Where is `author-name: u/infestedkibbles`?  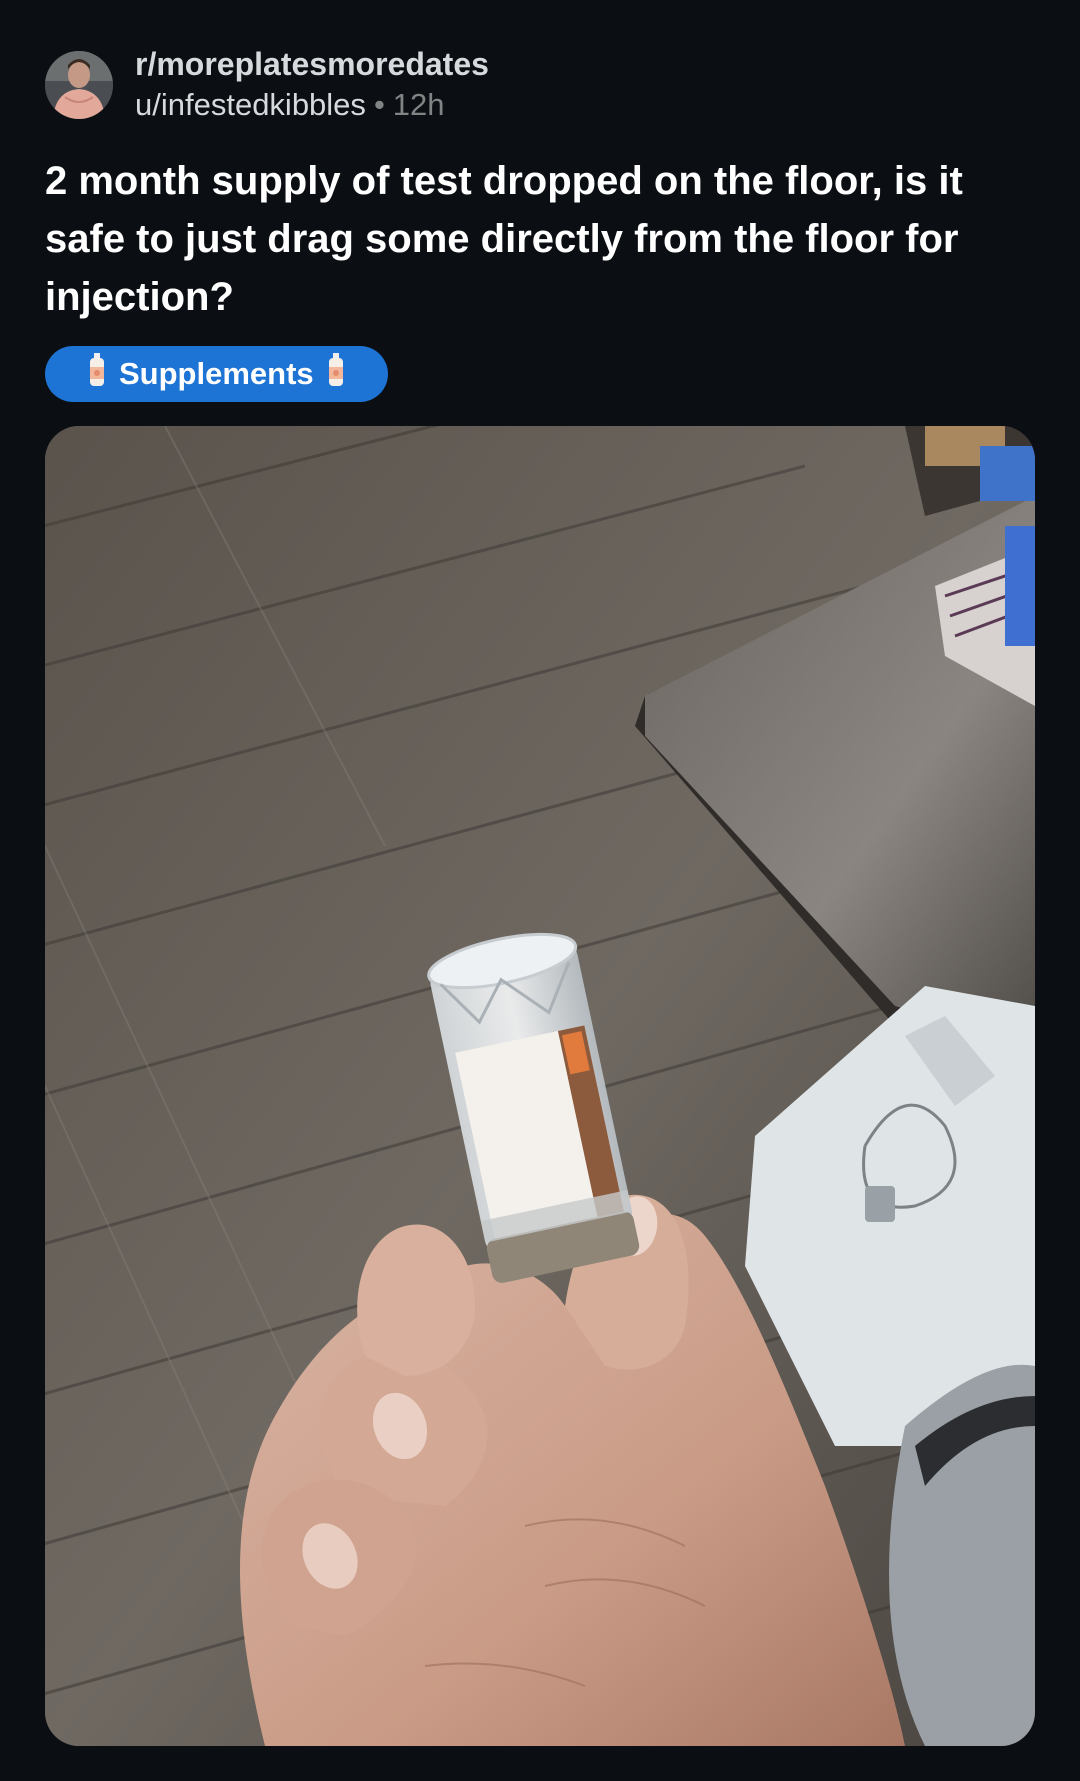 author-name: u/infestedkibbles is located at coordinates (250, 104).